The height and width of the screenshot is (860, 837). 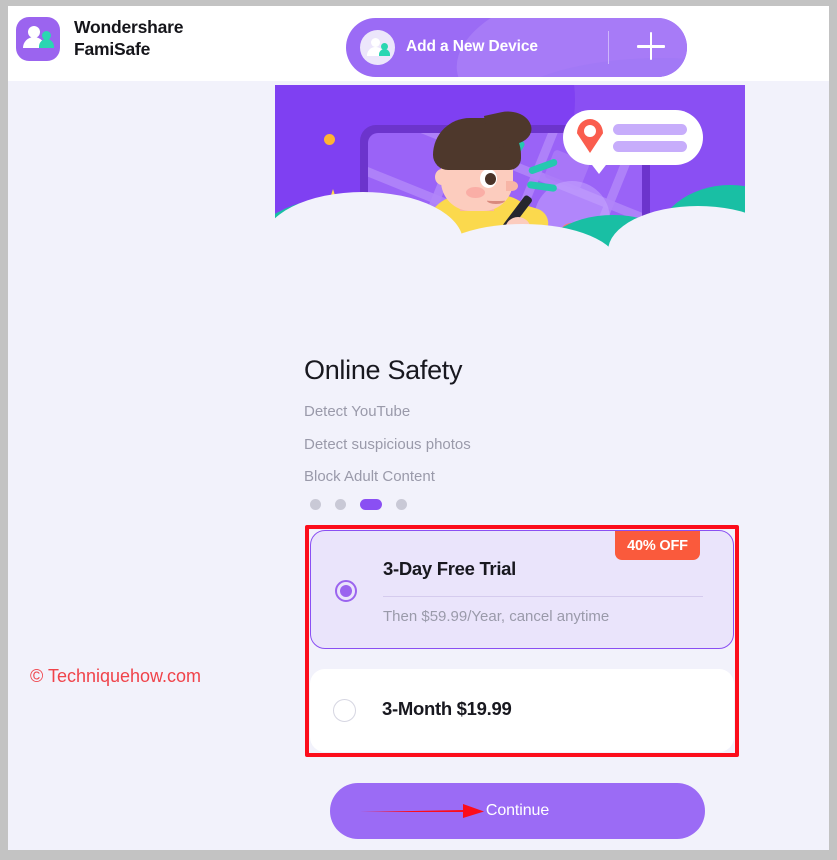 I want to click on discount-badge: 40% OFF, so click(x=657, y=545).